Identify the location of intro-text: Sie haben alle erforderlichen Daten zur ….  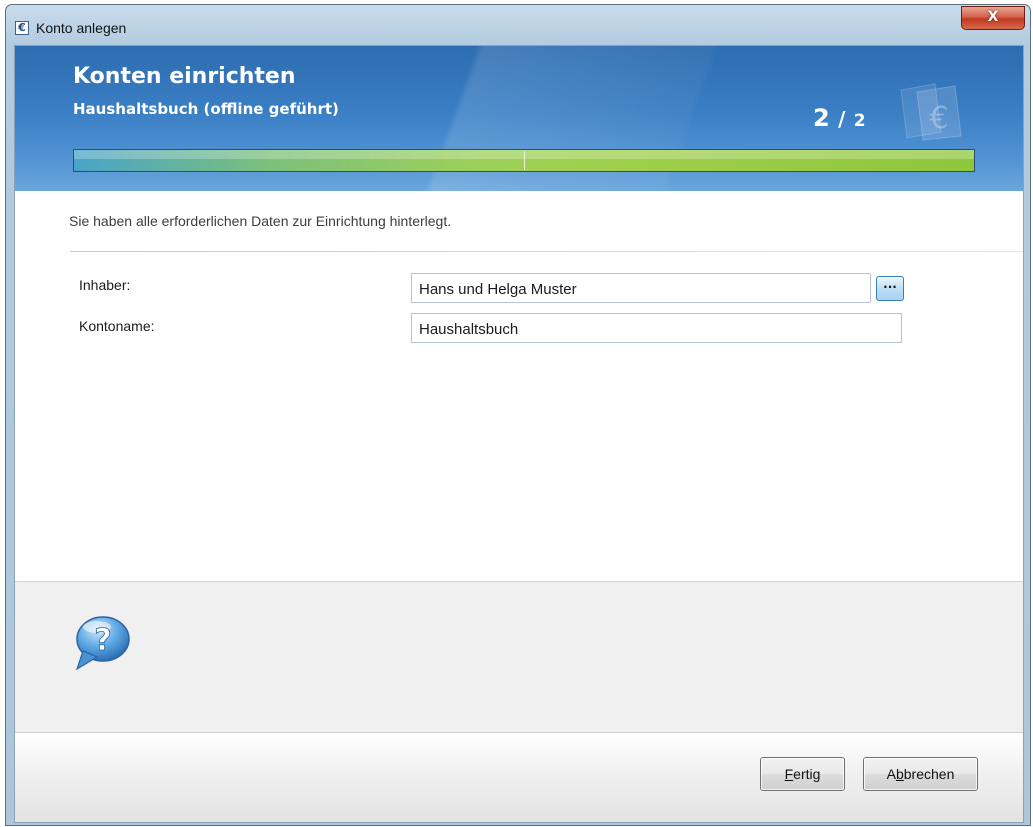
(260, 221).